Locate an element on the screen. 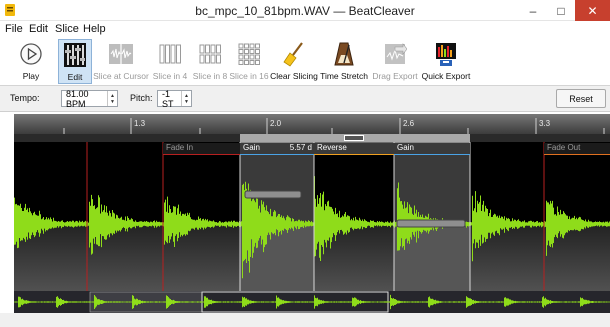 The image size is (610, 327). edit-label: Edit is located at coordinates (75, 77).